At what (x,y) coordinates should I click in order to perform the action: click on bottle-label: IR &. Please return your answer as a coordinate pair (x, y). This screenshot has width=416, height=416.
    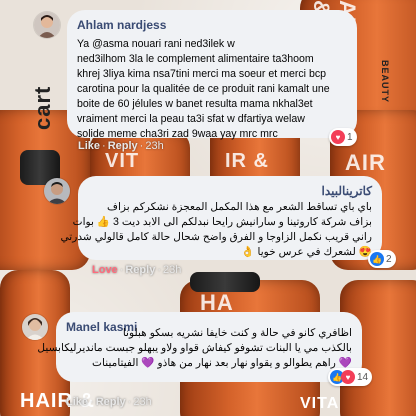
    Looking at the image, I should click on (247, 161).